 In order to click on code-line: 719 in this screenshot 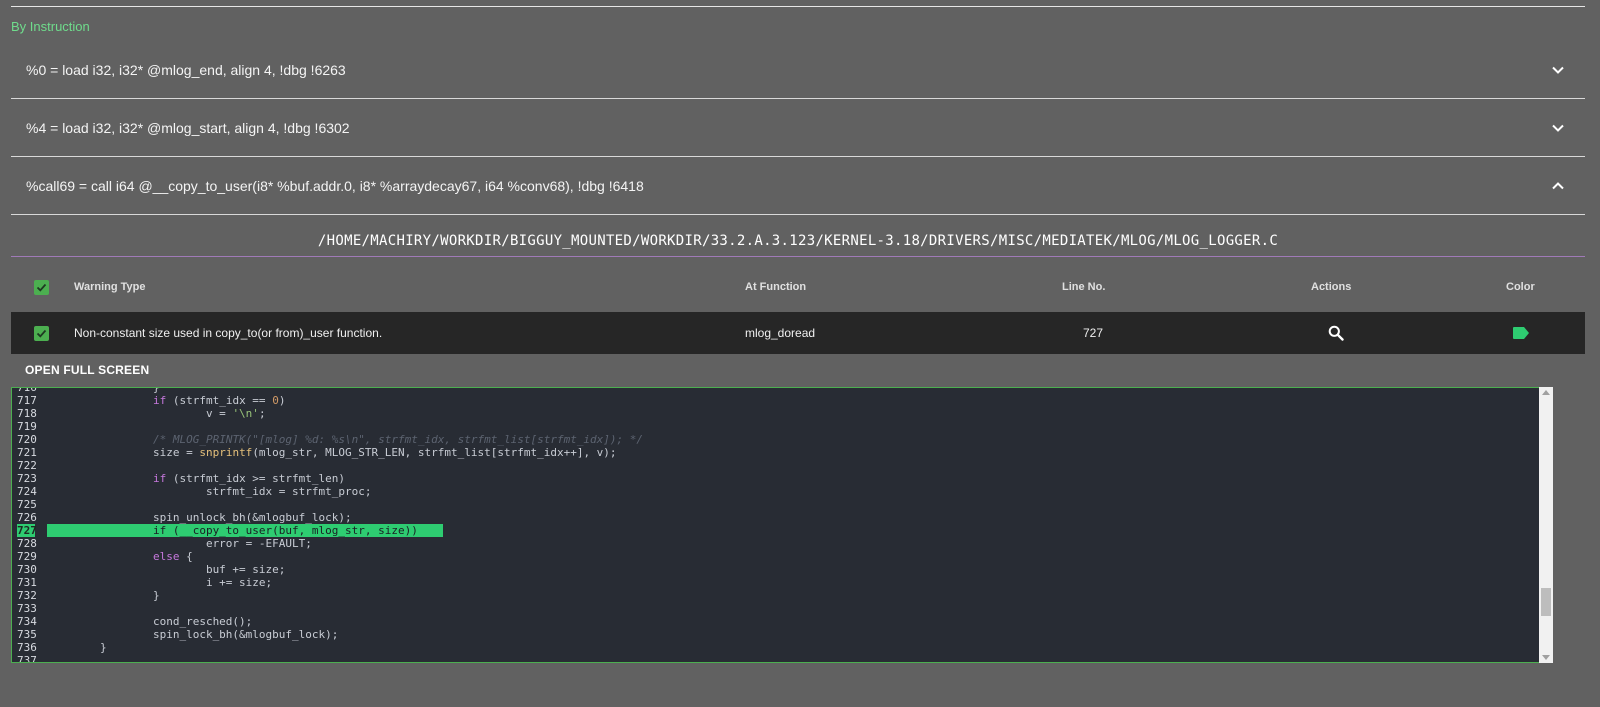, I will do `click(775, 426)`.